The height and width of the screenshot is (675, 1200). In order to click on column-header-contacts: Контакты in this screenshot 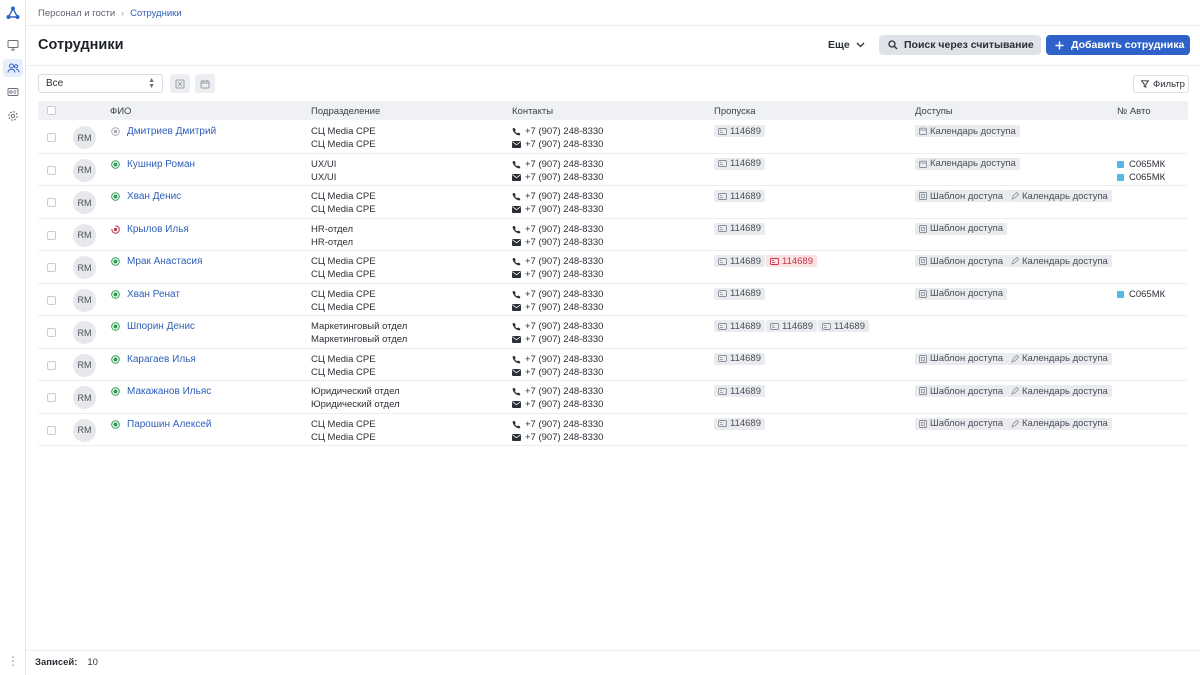, I will do `click(532, 111)`.